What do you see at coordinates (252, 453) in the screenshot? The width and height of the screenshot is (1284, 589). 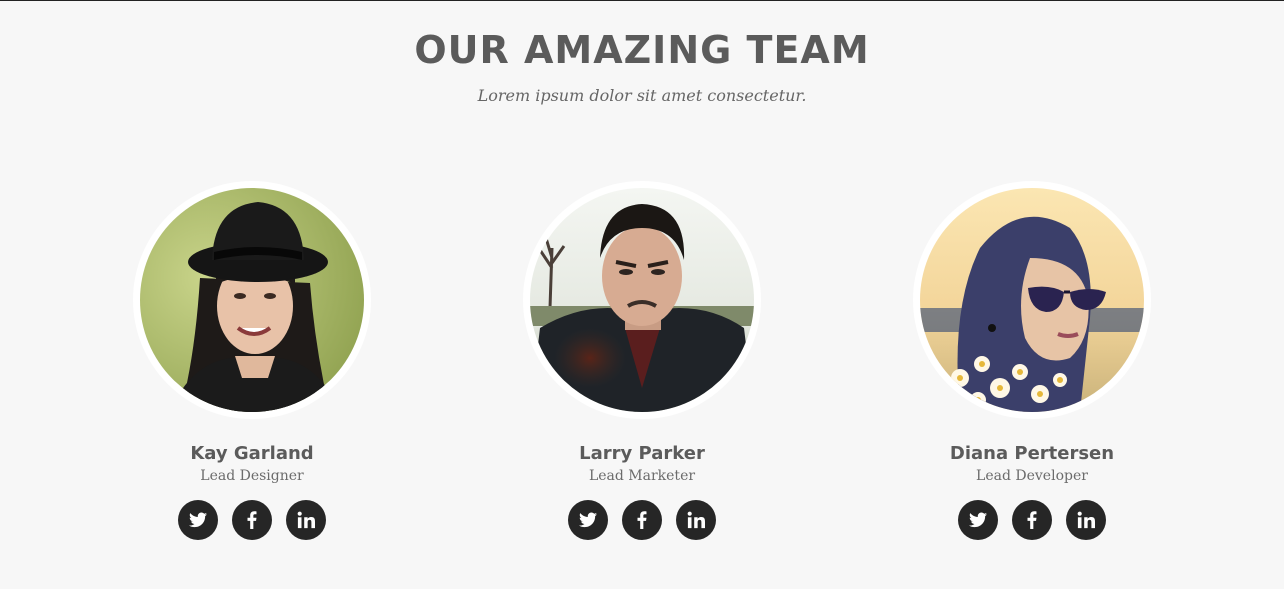 I see `member-name: Kay Garland` at bounding box center [252, 453].